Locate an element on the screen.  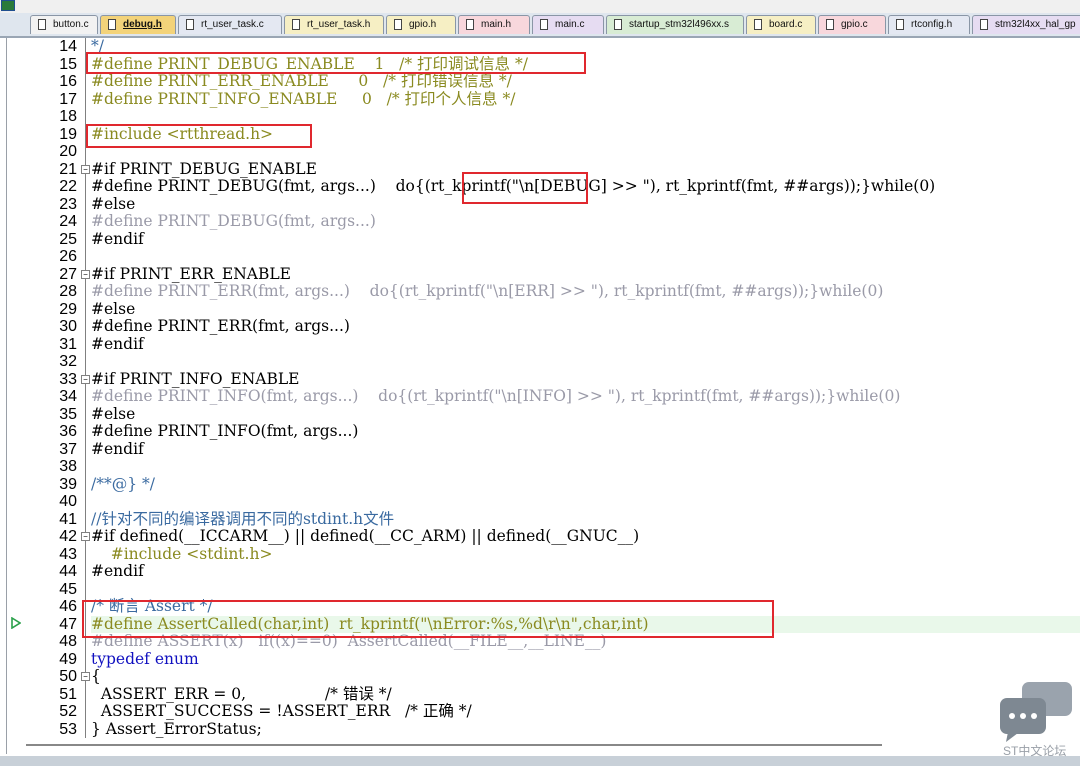
line-number: 28 is located at coordinates (68, 291).